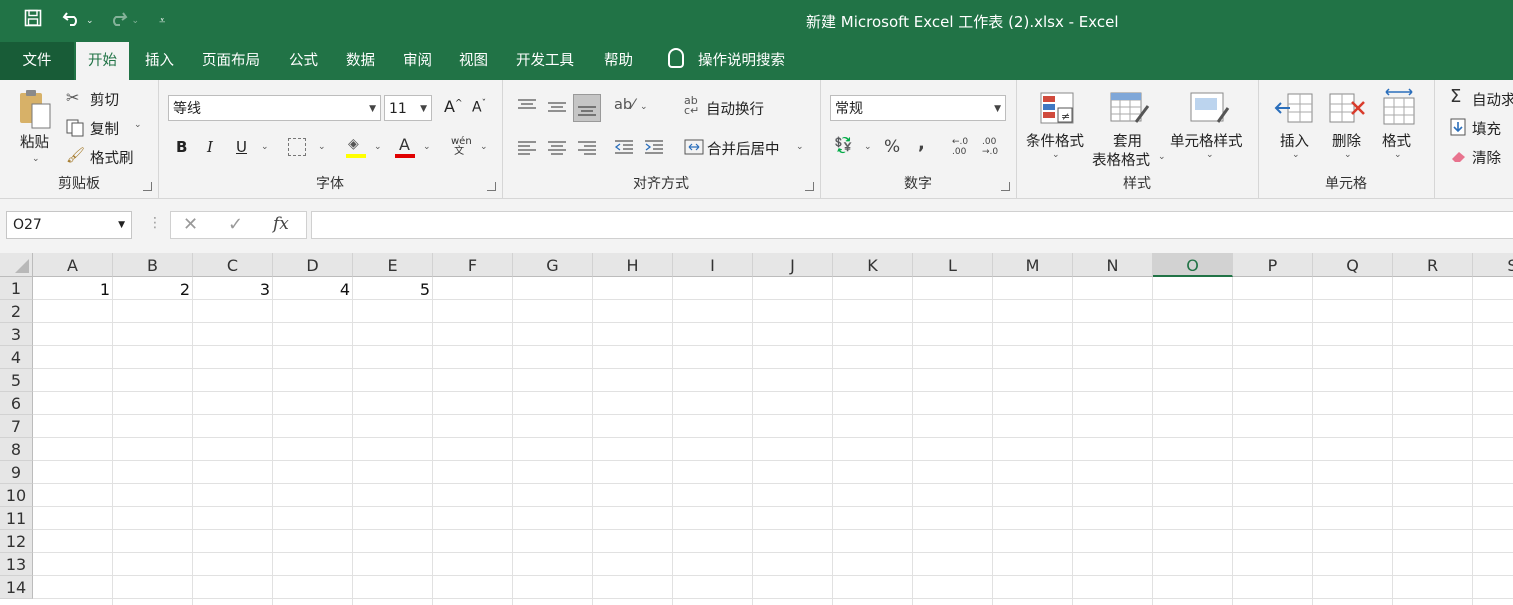 This screenshot has height=605, width=1513. Describe the element at coordinates (235, 224) in the screenshot. I see `enter-icon: ✓` at that location.